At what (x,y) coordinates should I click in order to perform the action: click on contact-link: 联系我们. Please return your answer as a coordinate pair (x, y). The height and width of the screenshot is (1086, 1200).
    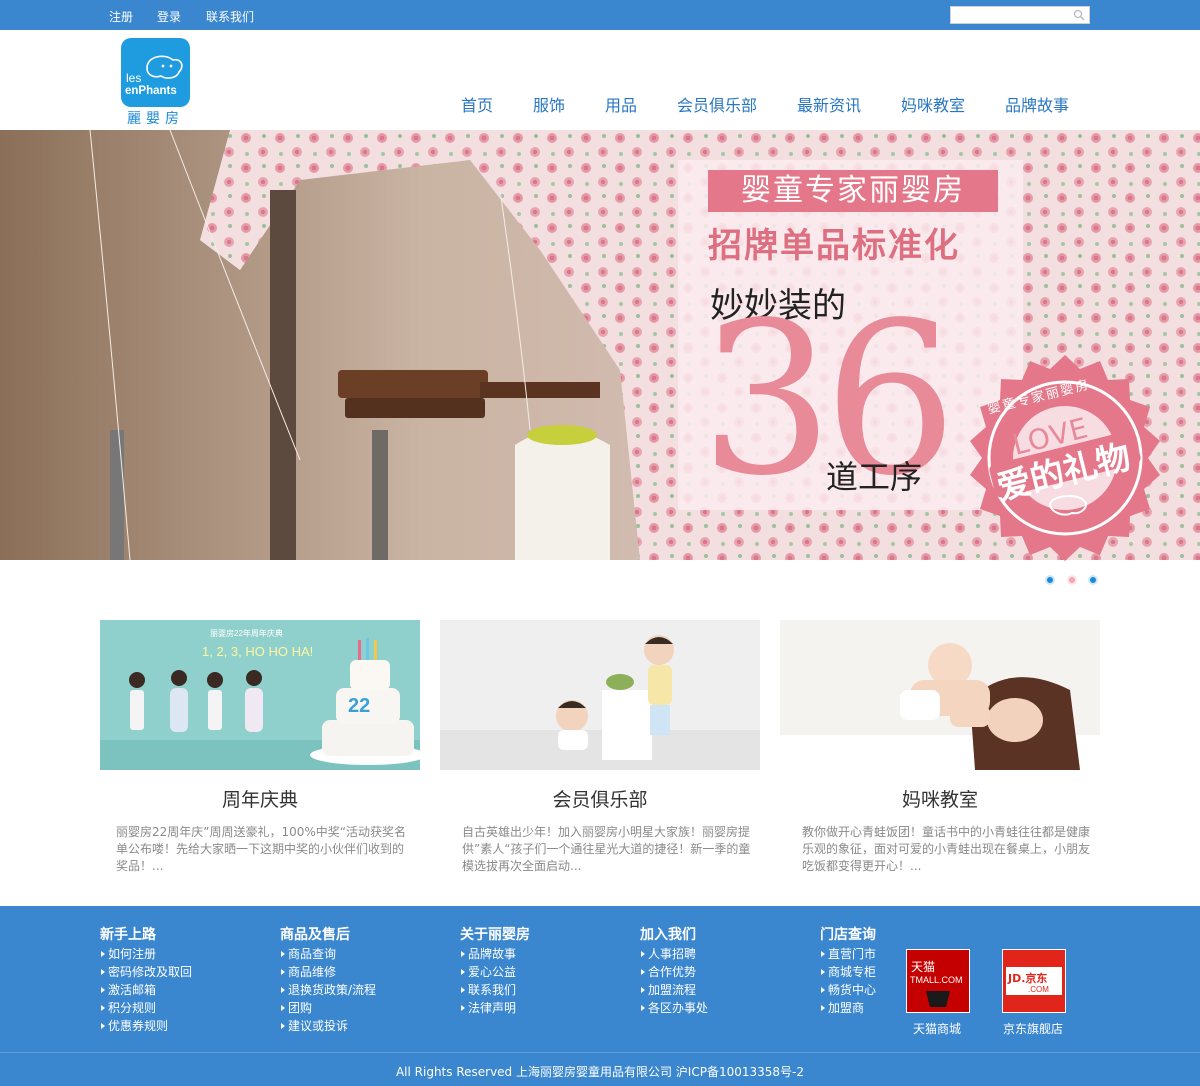
    Looking at the image, I should click on (230, 16).